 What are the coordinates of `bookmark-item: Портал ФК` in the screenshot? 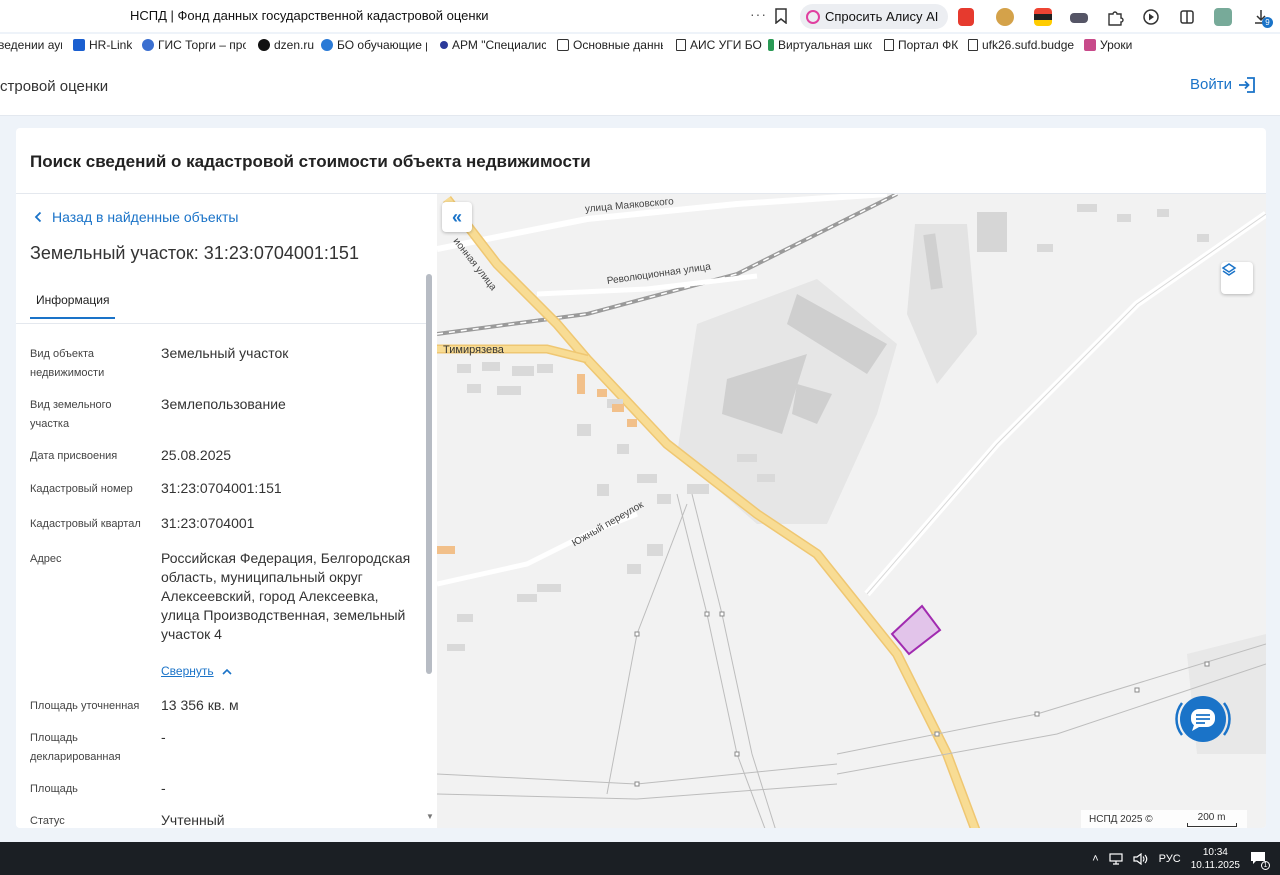 It's located at (921, 45).